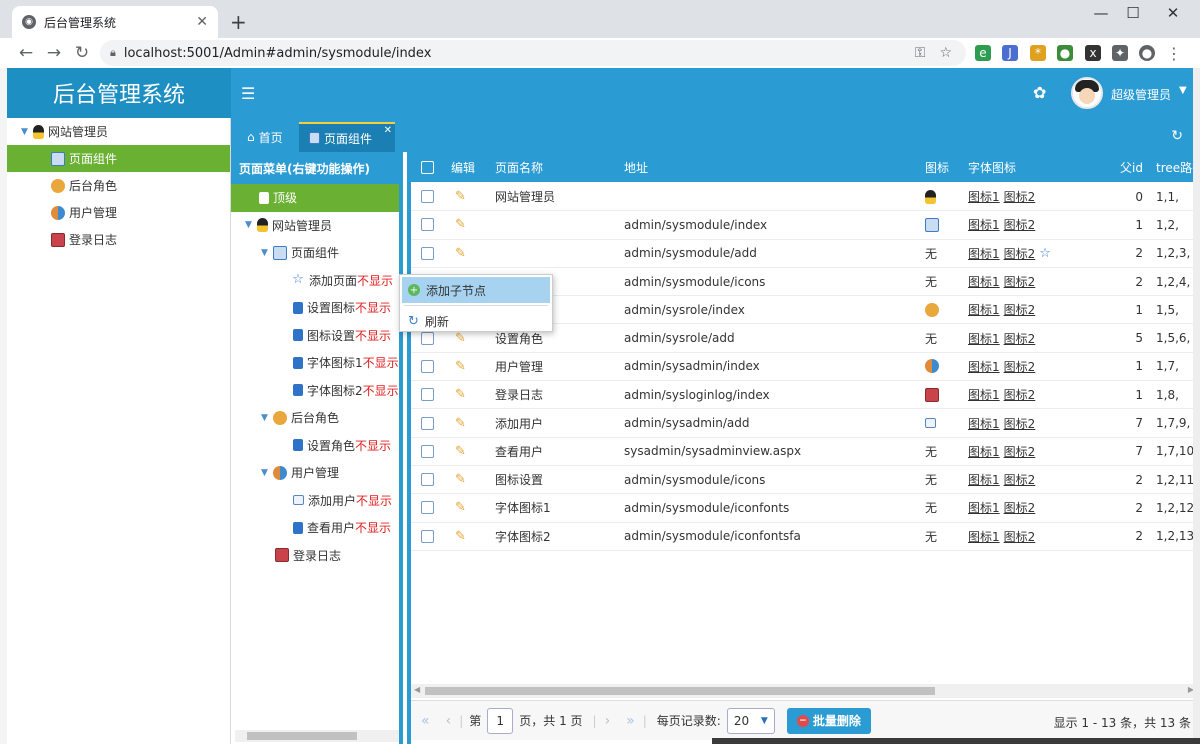 The width and height of the screenshot is (1200, 744). Describe the element at coordinates (983, 53) in the screenshot. I see `evernote-extension-icon: e` at that location.